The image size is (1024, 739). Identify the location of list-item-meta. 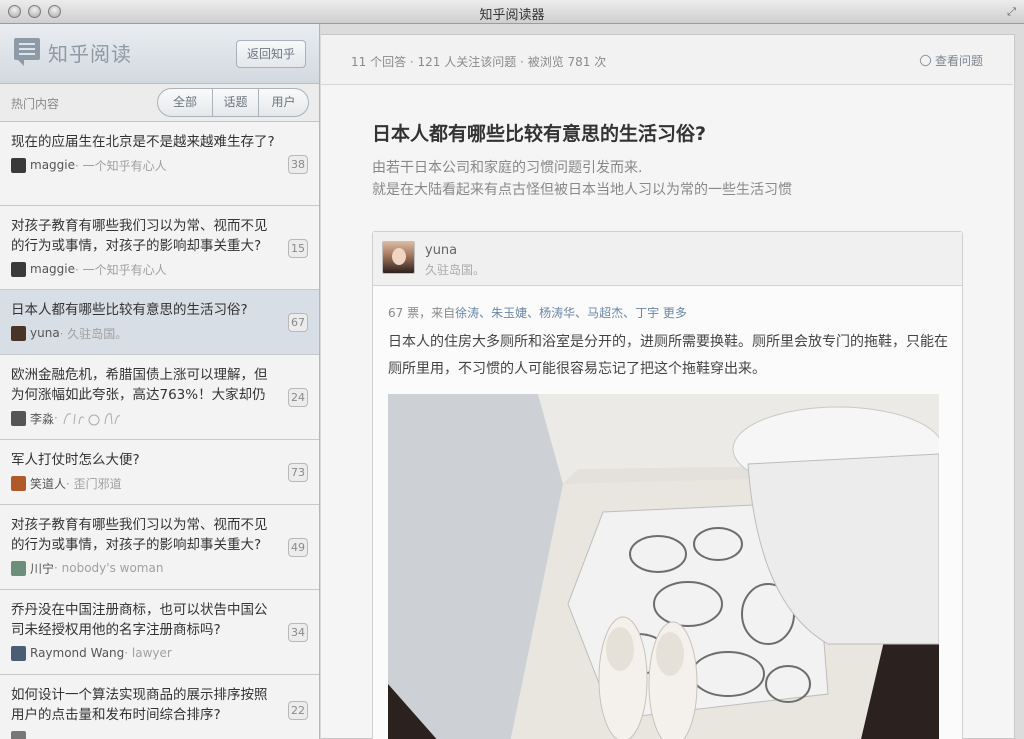
(145, 734).